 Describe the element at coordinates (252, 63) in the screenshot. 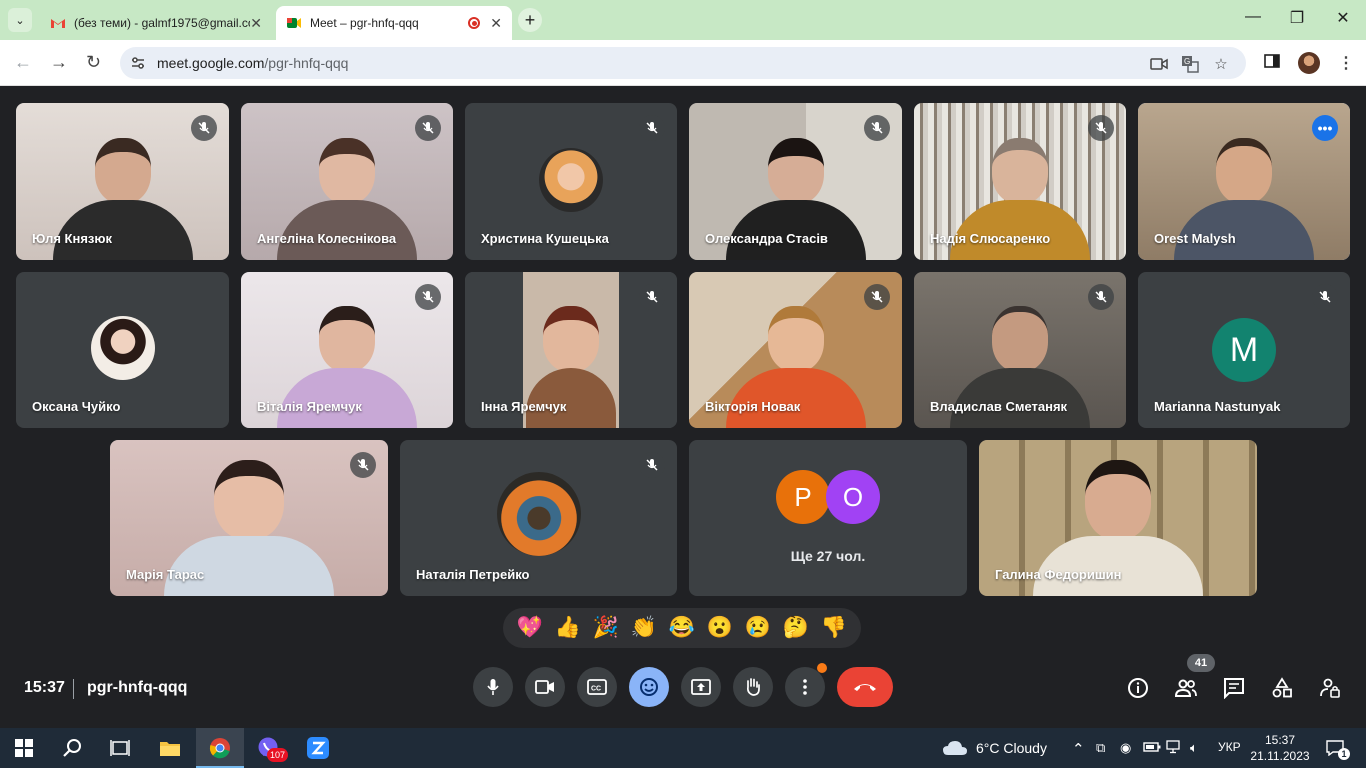

I see `url-text: meet.google.com/pgr-hnfq-qqq` at that location.